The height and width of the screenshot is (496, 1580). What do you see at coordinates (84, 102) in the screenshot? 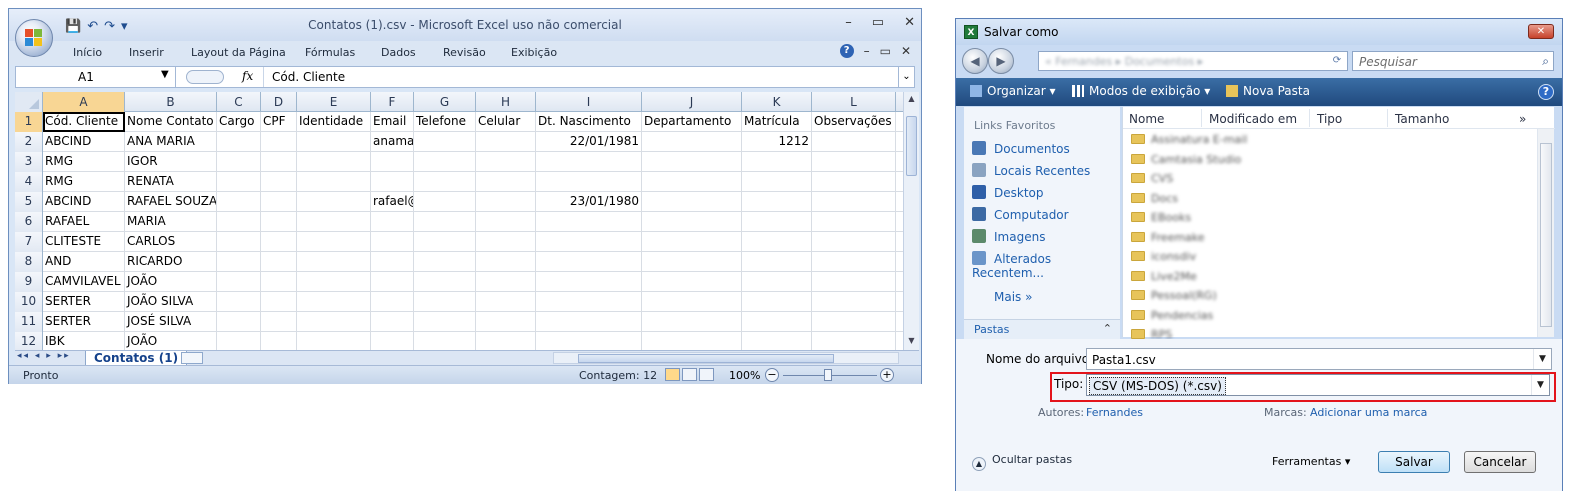
I see `column-header-a: A` at bounding box center [84, 102].